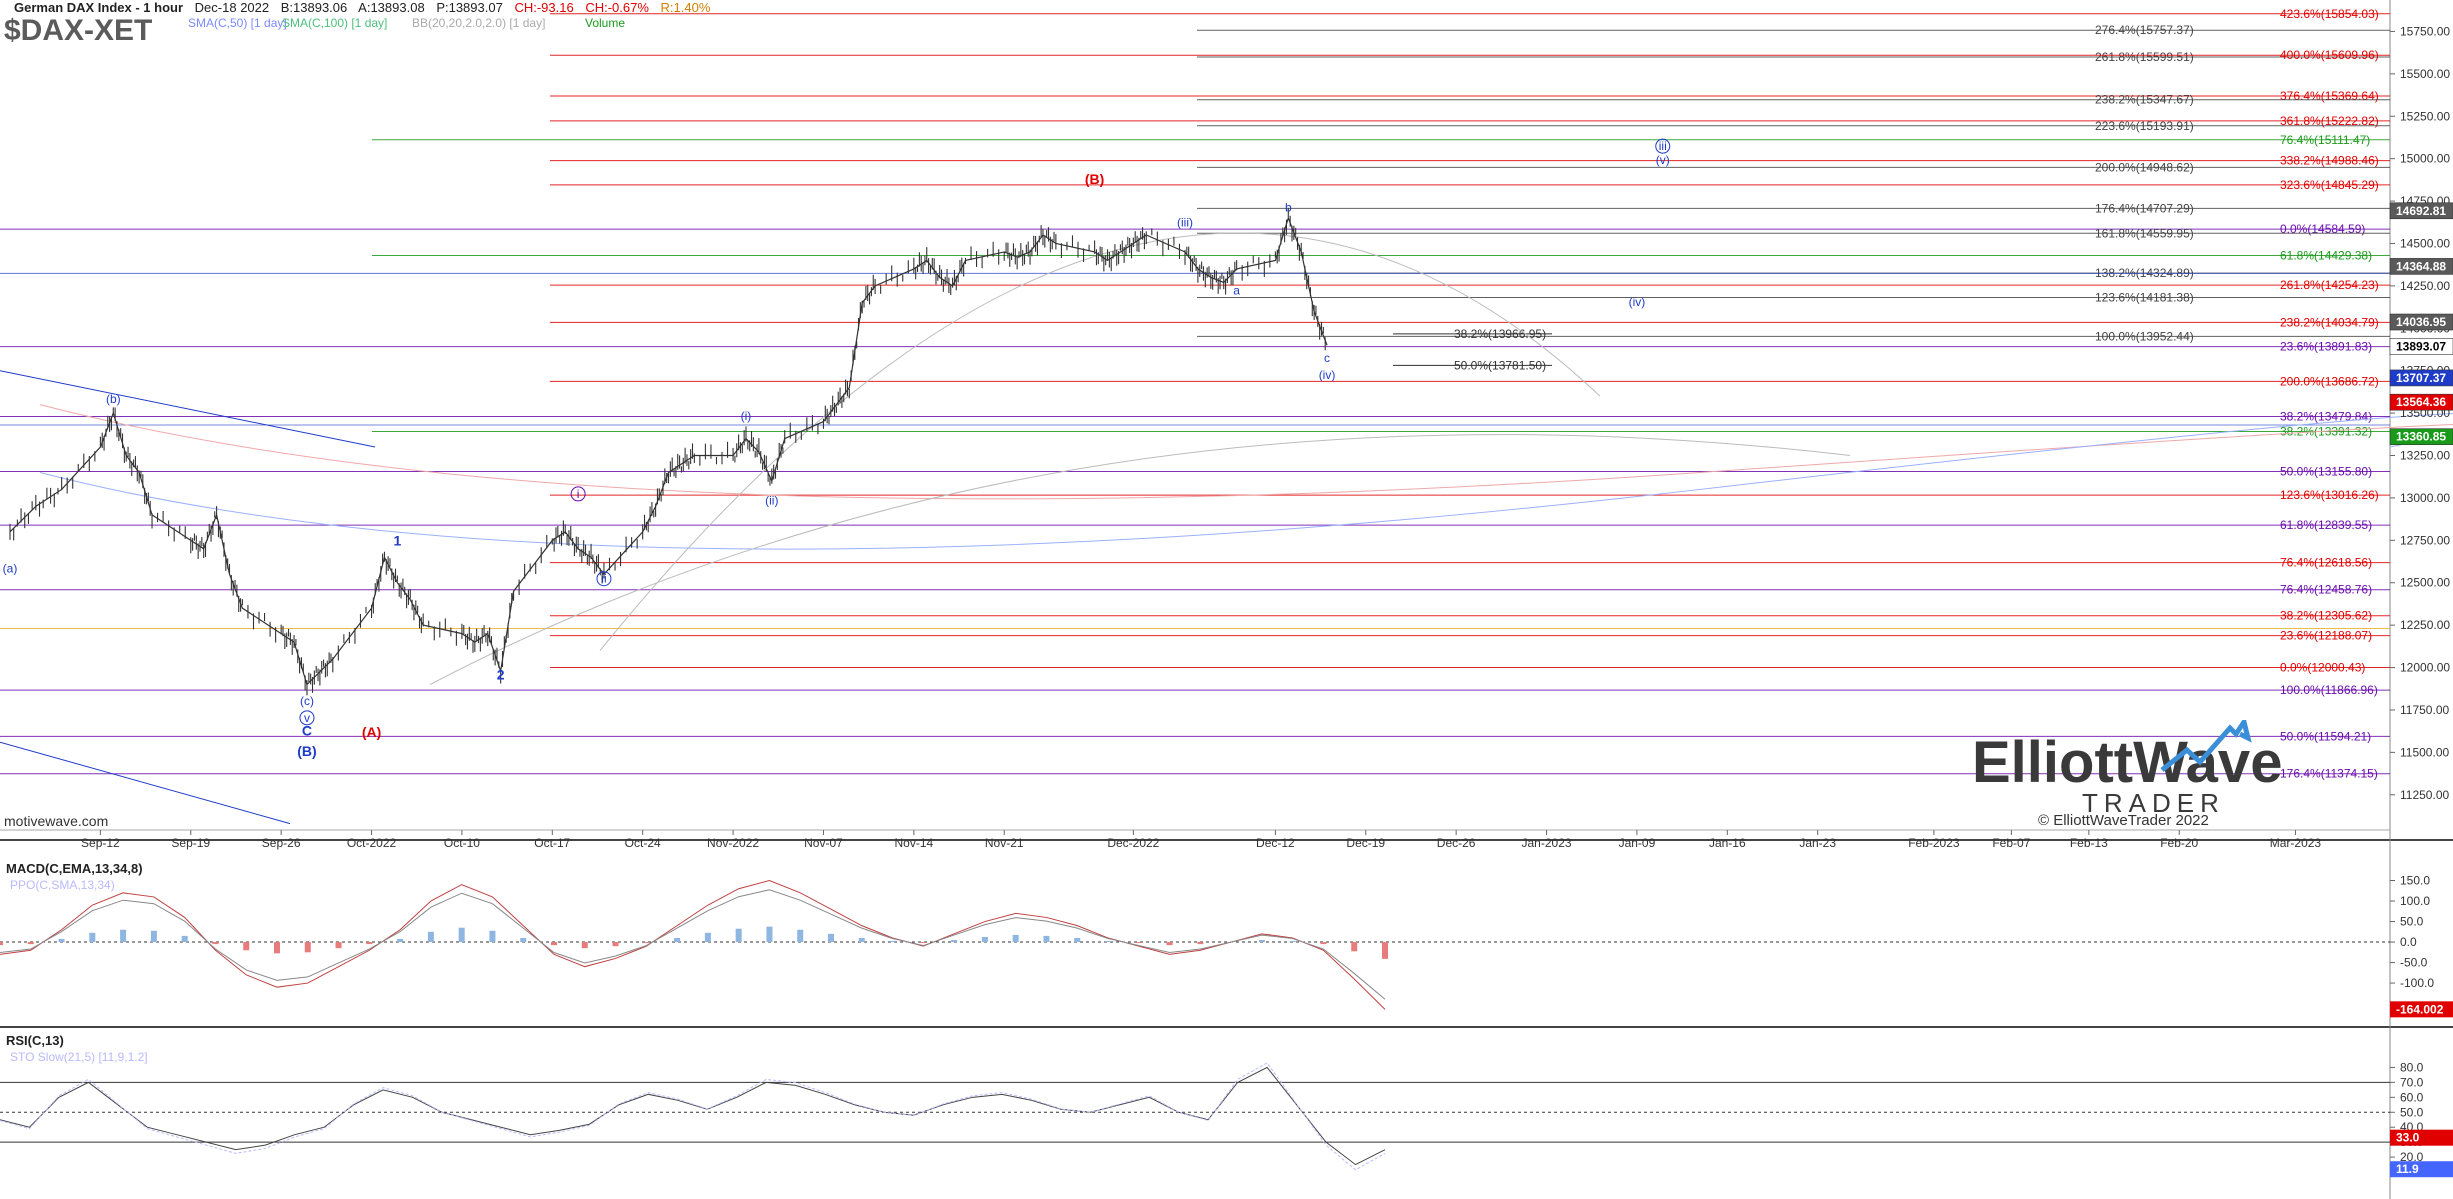 The height and width of the screenshot is (1199, 2453). What do you see at coordinates (603, 579) in the screenshot?
I see `wave-label: ii` at bounding box center [603, 579].